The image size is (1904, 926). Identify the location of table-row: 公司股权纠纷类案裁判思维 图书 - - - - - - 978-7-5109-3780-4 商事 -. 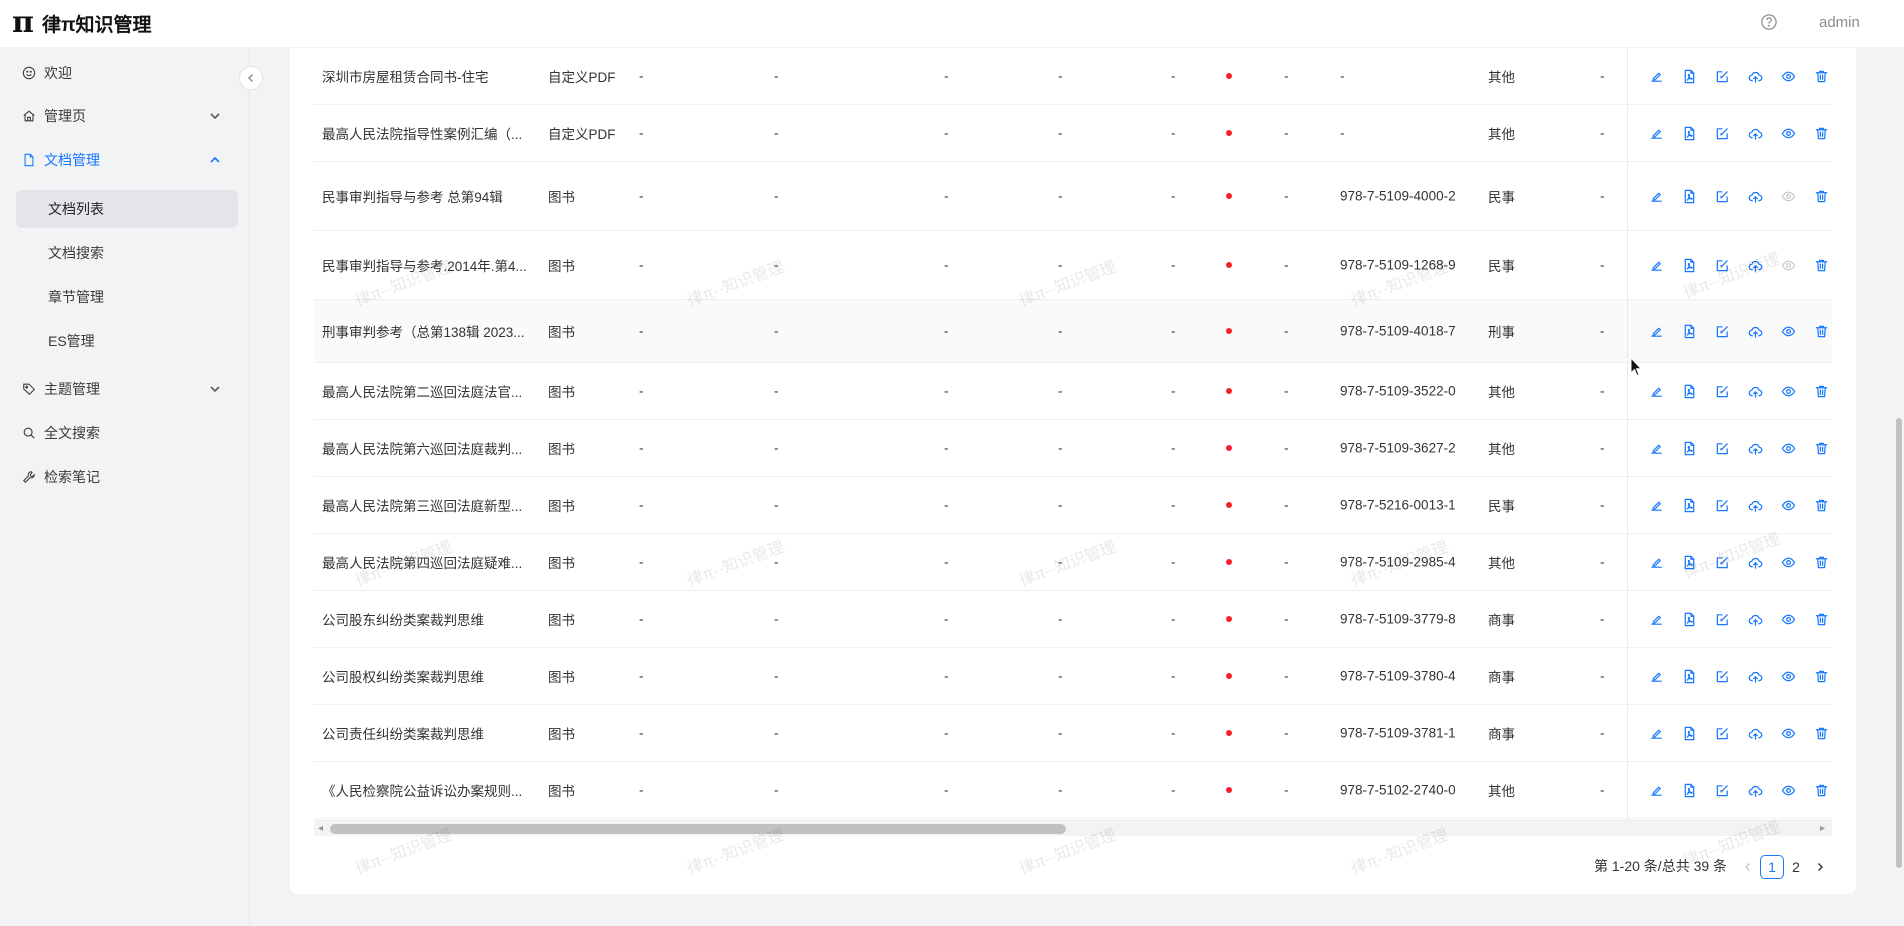
(1073, 676).